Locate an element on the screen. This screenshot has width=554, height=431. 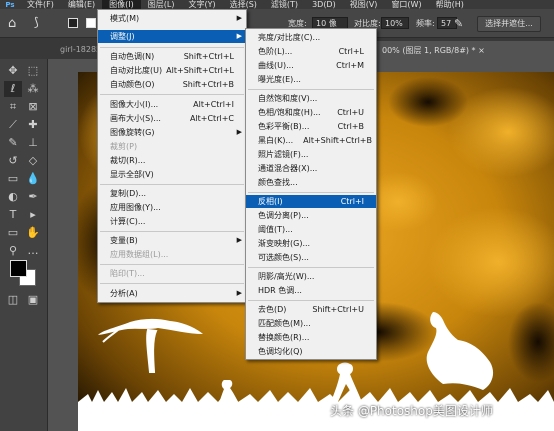
menu-item-mode: 模式(M) ▶ is located at coordinates (172, 18).